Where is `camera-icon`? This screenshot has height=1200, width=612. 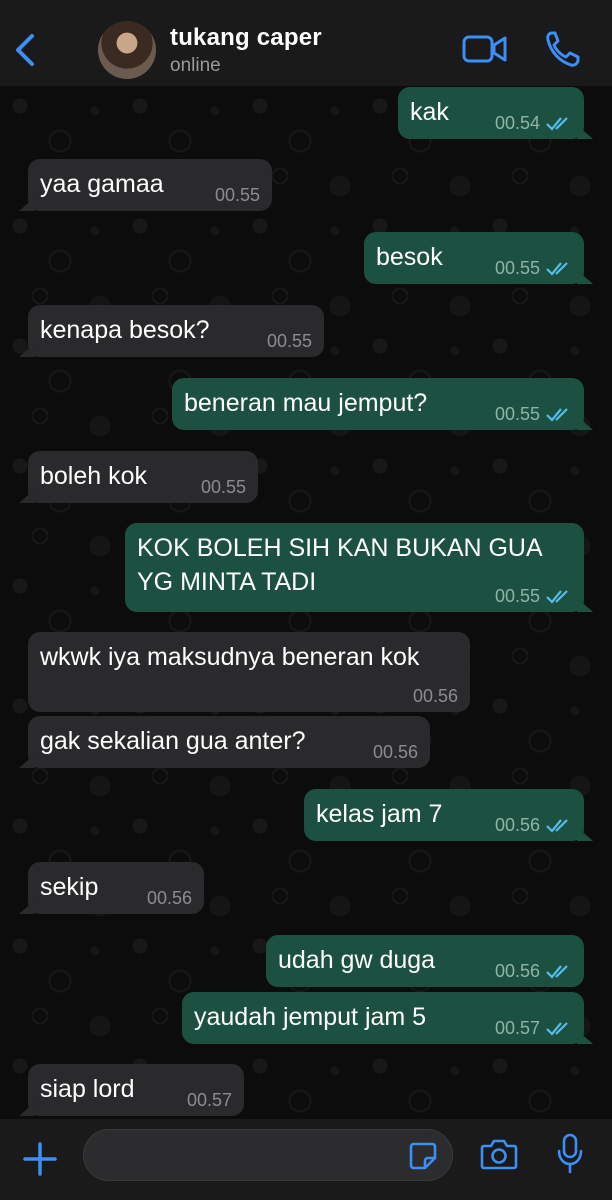
camera-icon is located at coordinates (499, 1154).